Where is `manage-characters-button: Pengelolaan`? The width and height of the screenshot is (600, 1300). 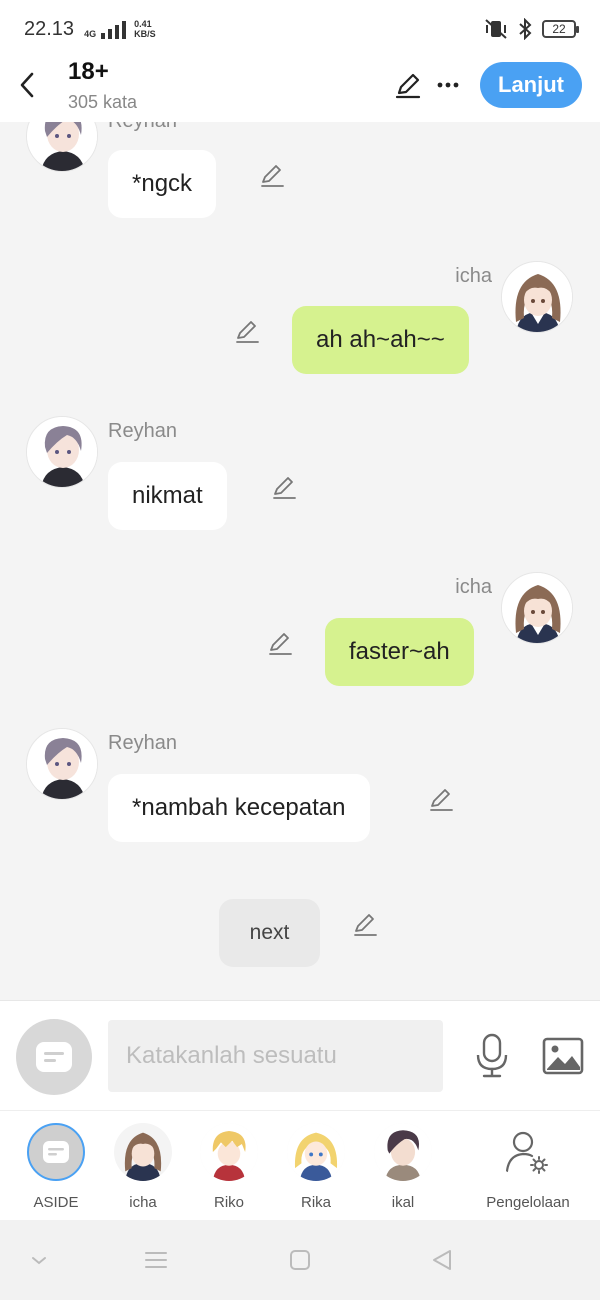
manage-characters-button: Pengelolaan is located at coordinates (528, 1167).